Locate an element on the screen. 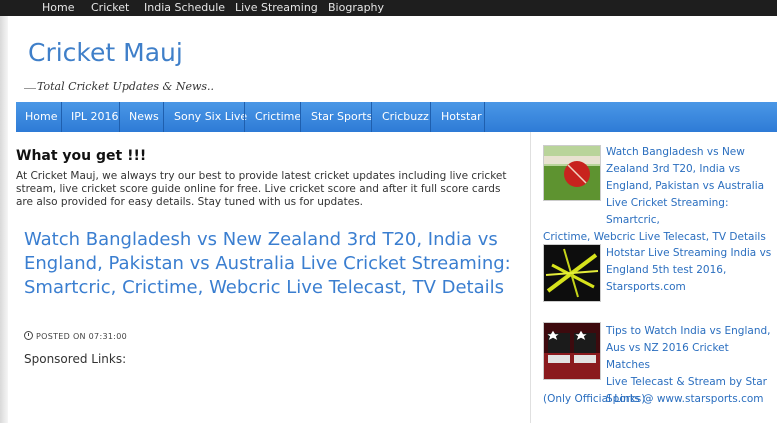 This screenshot has height=423, width=777. site-tagline: Total Cricket Updates & News.. is located at coordinates (126, 86).